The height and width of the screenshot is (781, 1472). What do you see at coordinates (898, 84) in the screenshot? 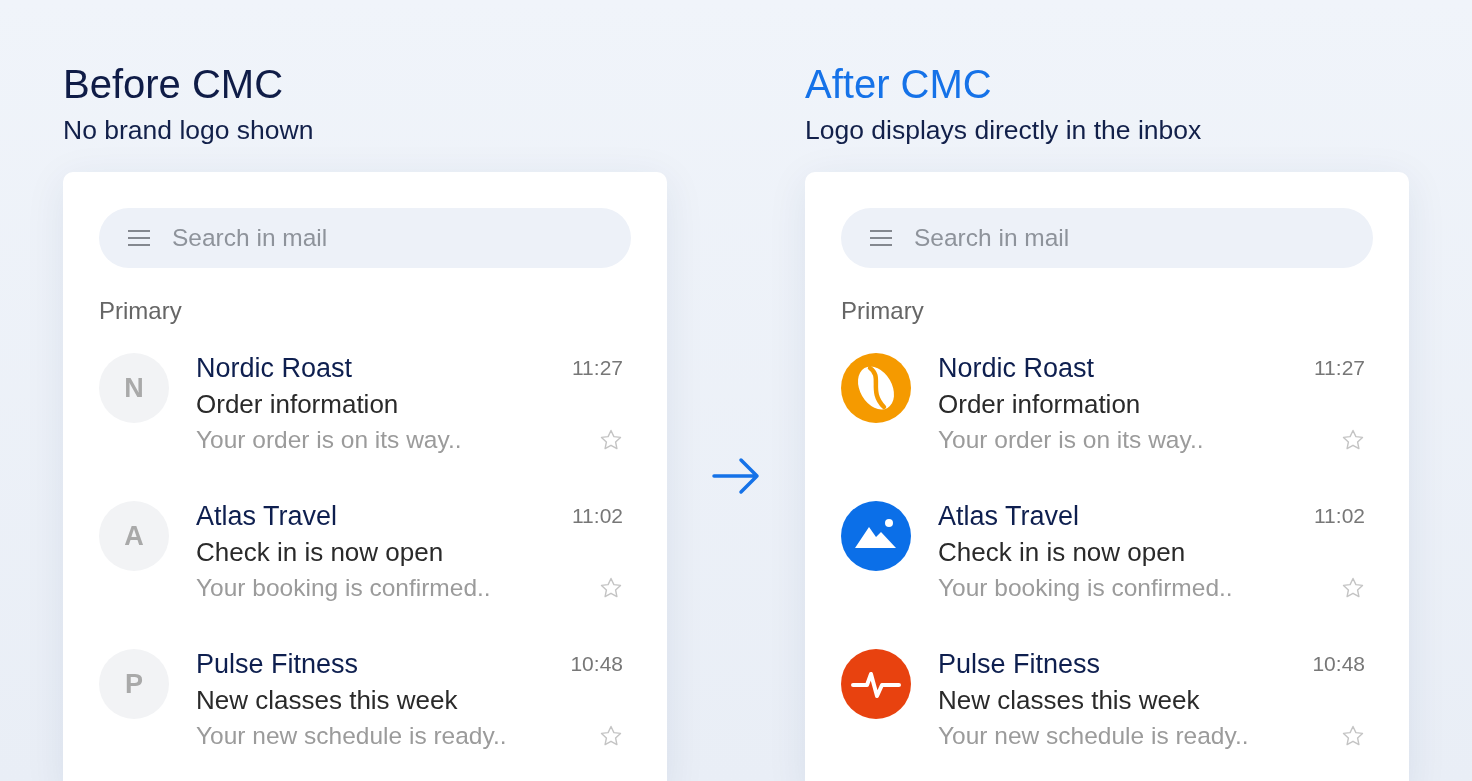
I see `panel-title: After CMC` at bounding box center [898, 84].